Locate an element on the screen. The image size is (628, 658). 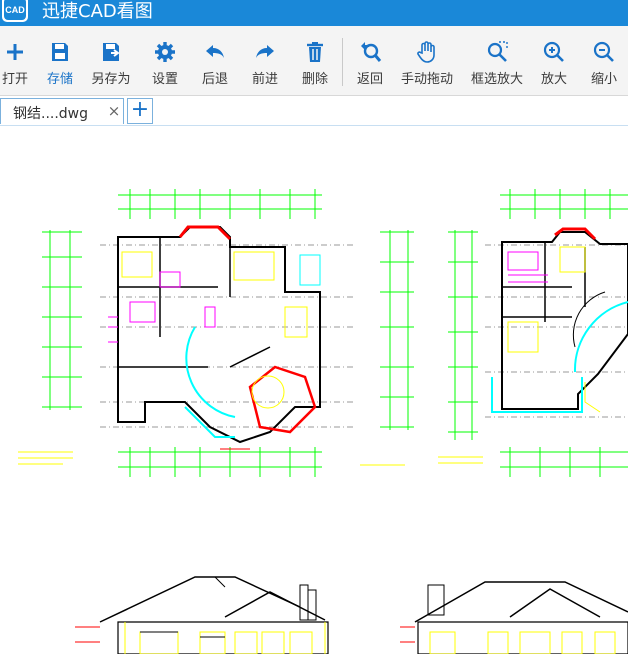
app-title: 迅捷CAD看图 is located at coordinates (97, 11).